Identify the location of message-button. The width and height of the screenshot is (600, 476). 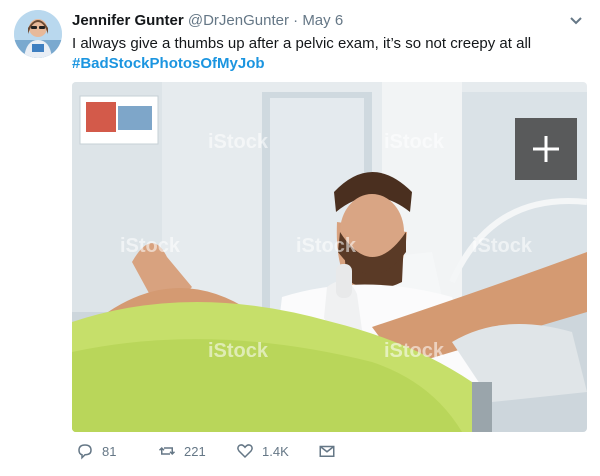
(327, 451).